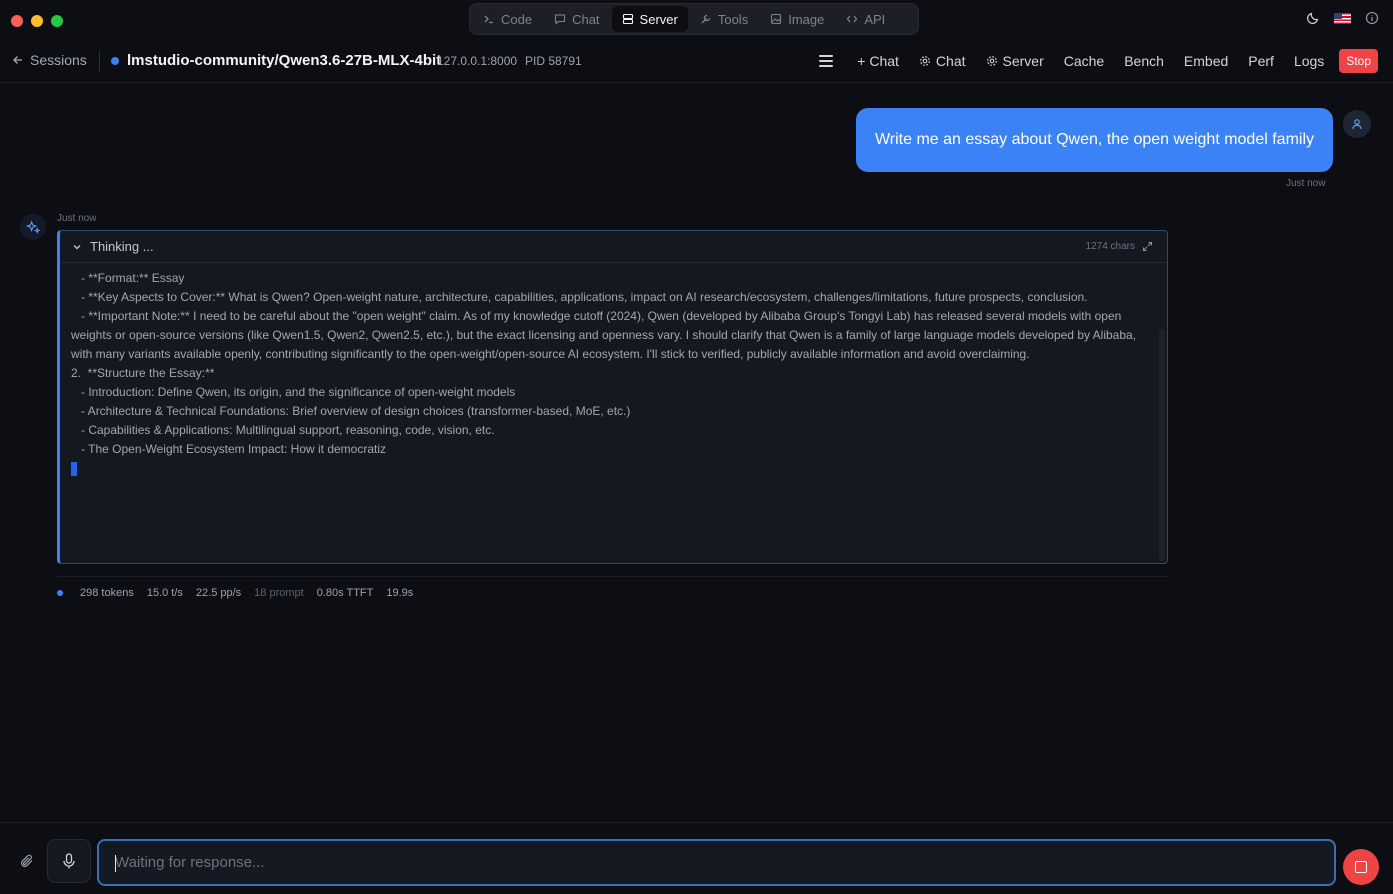 Image resolution: width=1393 pixels, height=894 pixels. I want to click on server-address: 127.0.0.1:8000, so click(477, 61).